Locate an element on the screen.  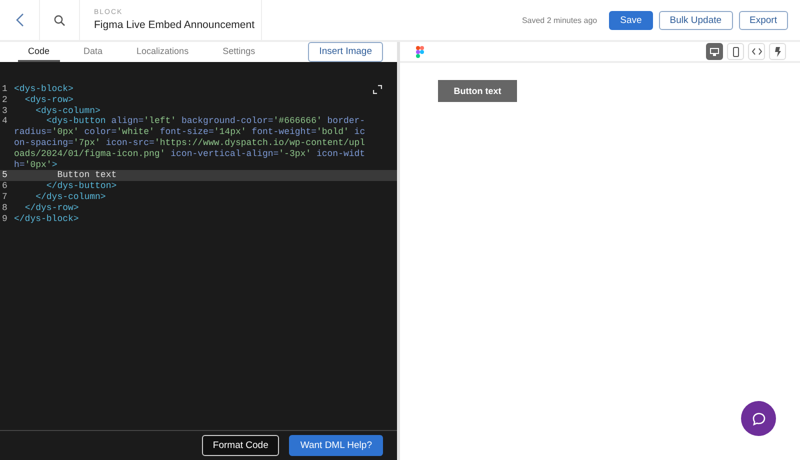
bolt-view-button is located at coordinates (777, 51).